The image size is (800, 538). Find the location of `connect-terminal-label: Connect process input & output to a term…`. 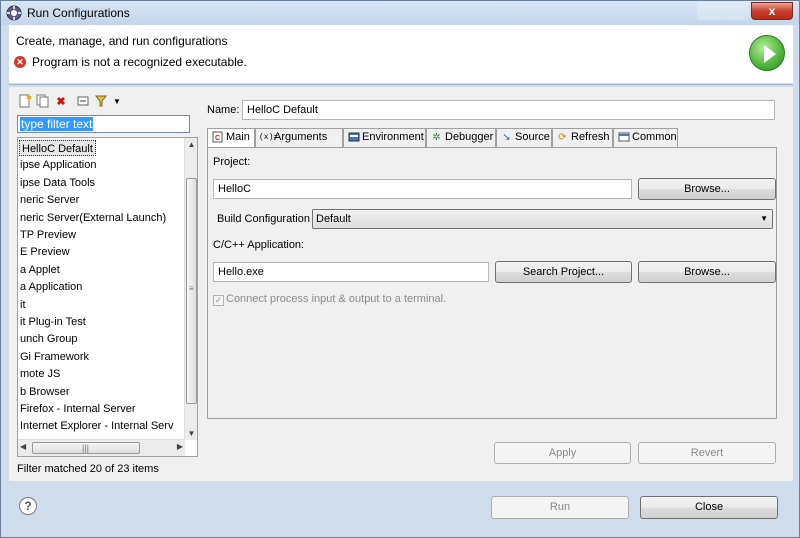

connect-terminal-label: Connect process input & output to a term… is located at coordinates (336, 299).